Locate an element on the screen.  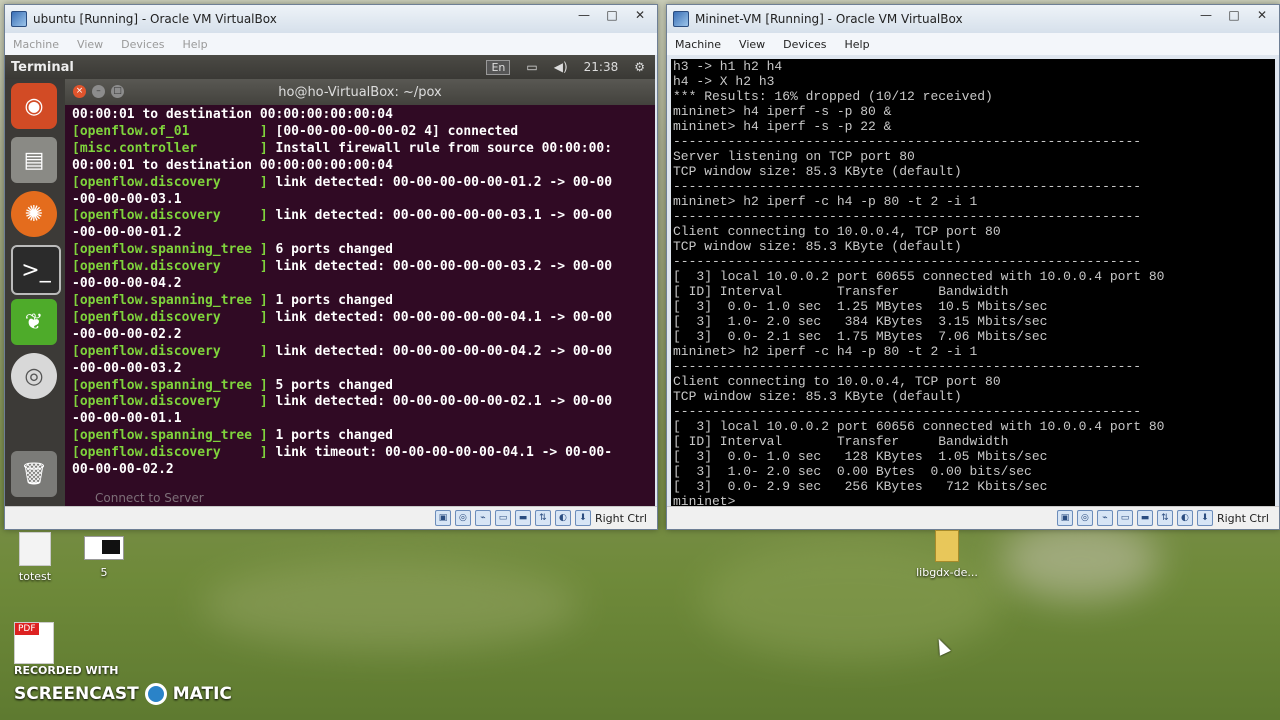
log-text: -00-00-00-01.1 is located at coordinates (127, 419).